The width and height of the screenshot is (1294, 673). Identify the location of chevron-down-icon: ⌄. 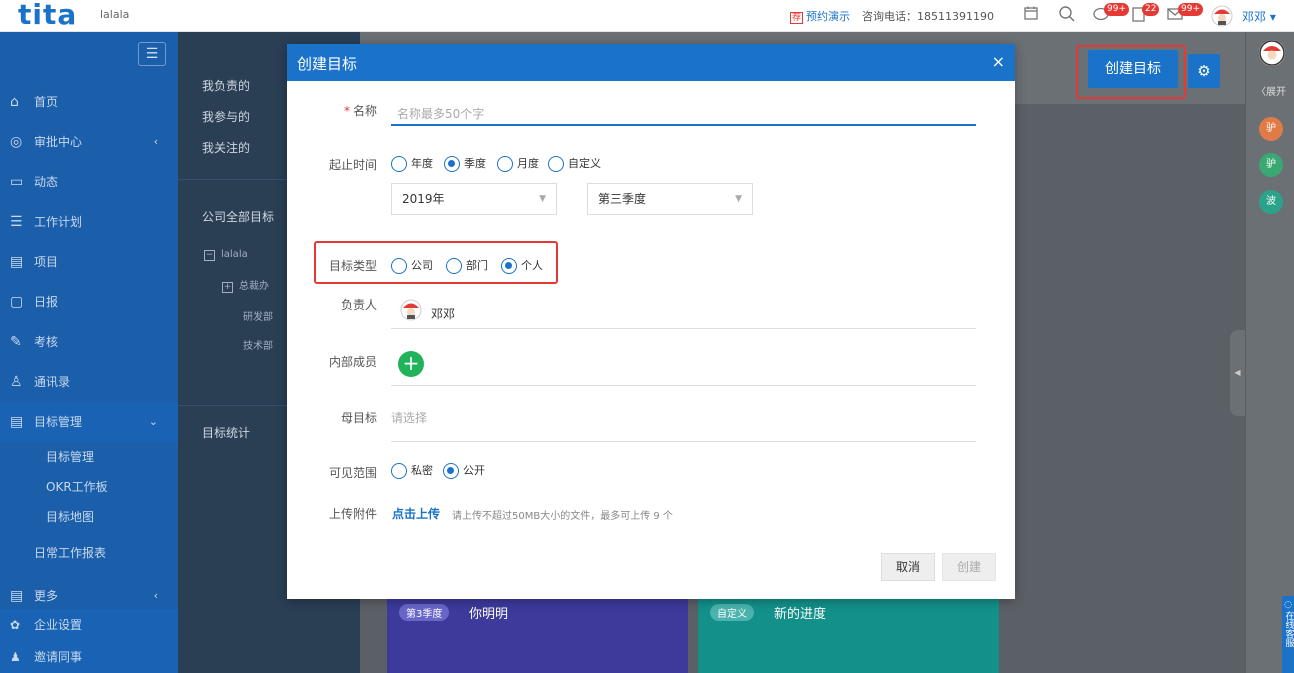
(153, 421).